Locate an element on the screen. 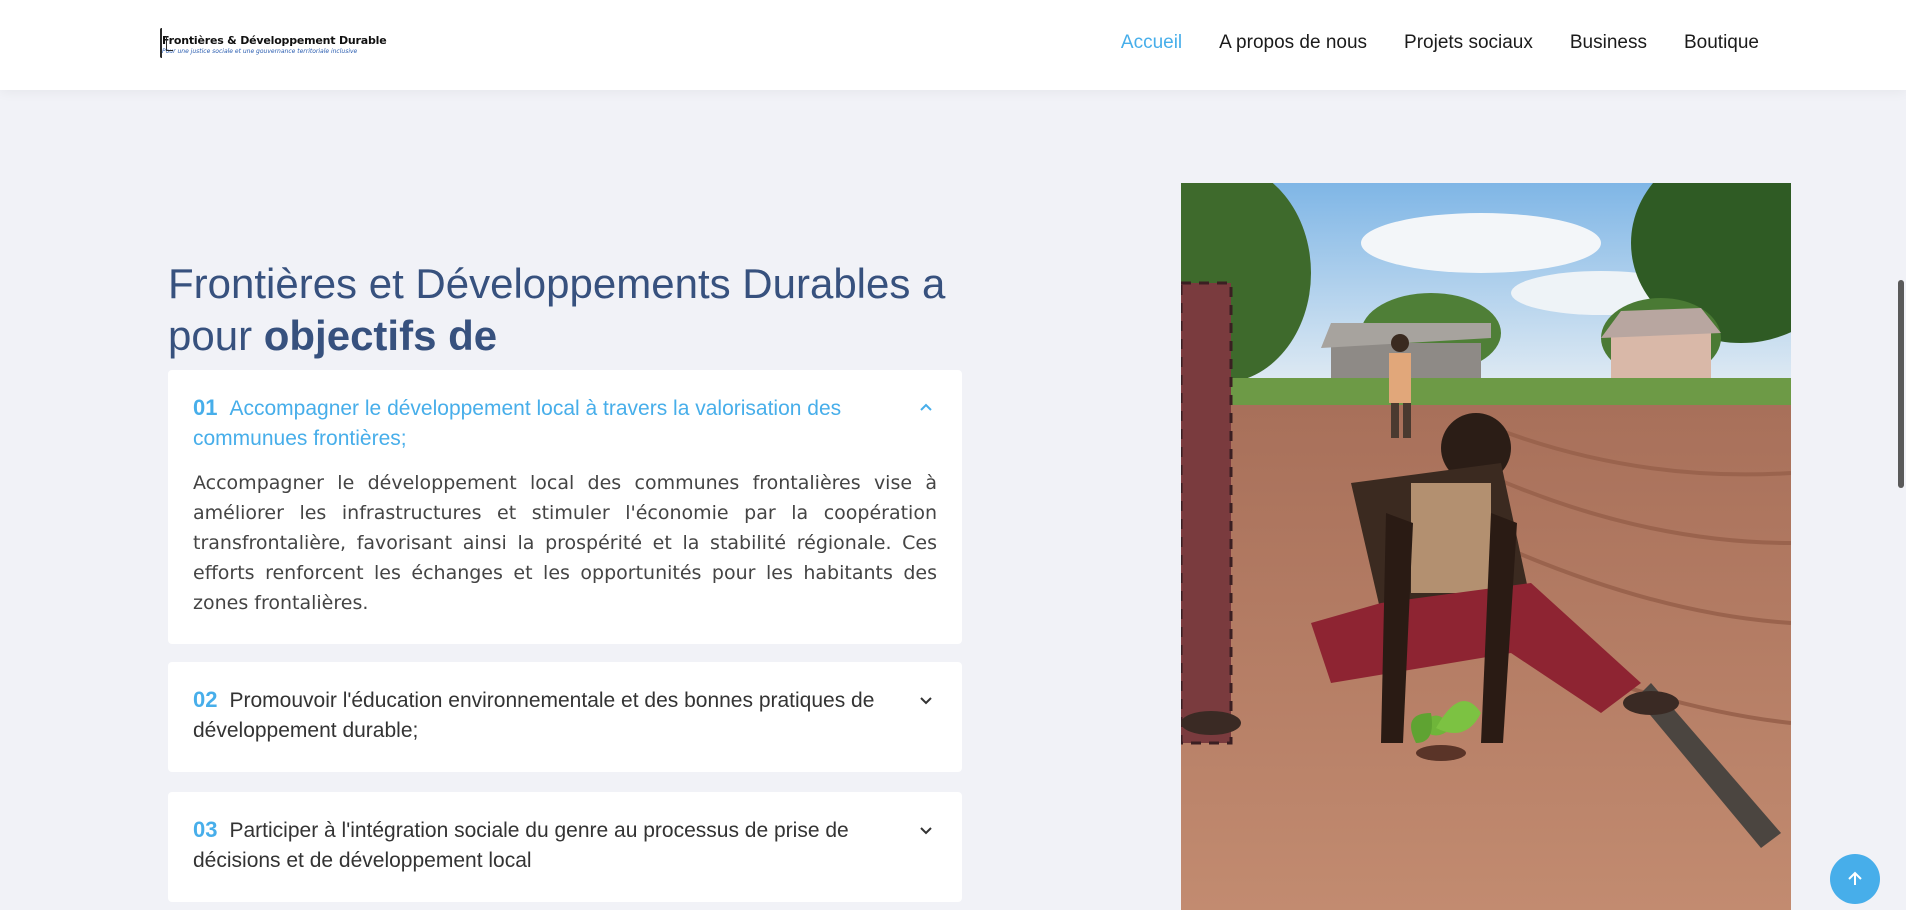 The image size is (1906, 910). nav-item-projets-sociaux: Projets sociaux is located at coordinates (1468, 43).